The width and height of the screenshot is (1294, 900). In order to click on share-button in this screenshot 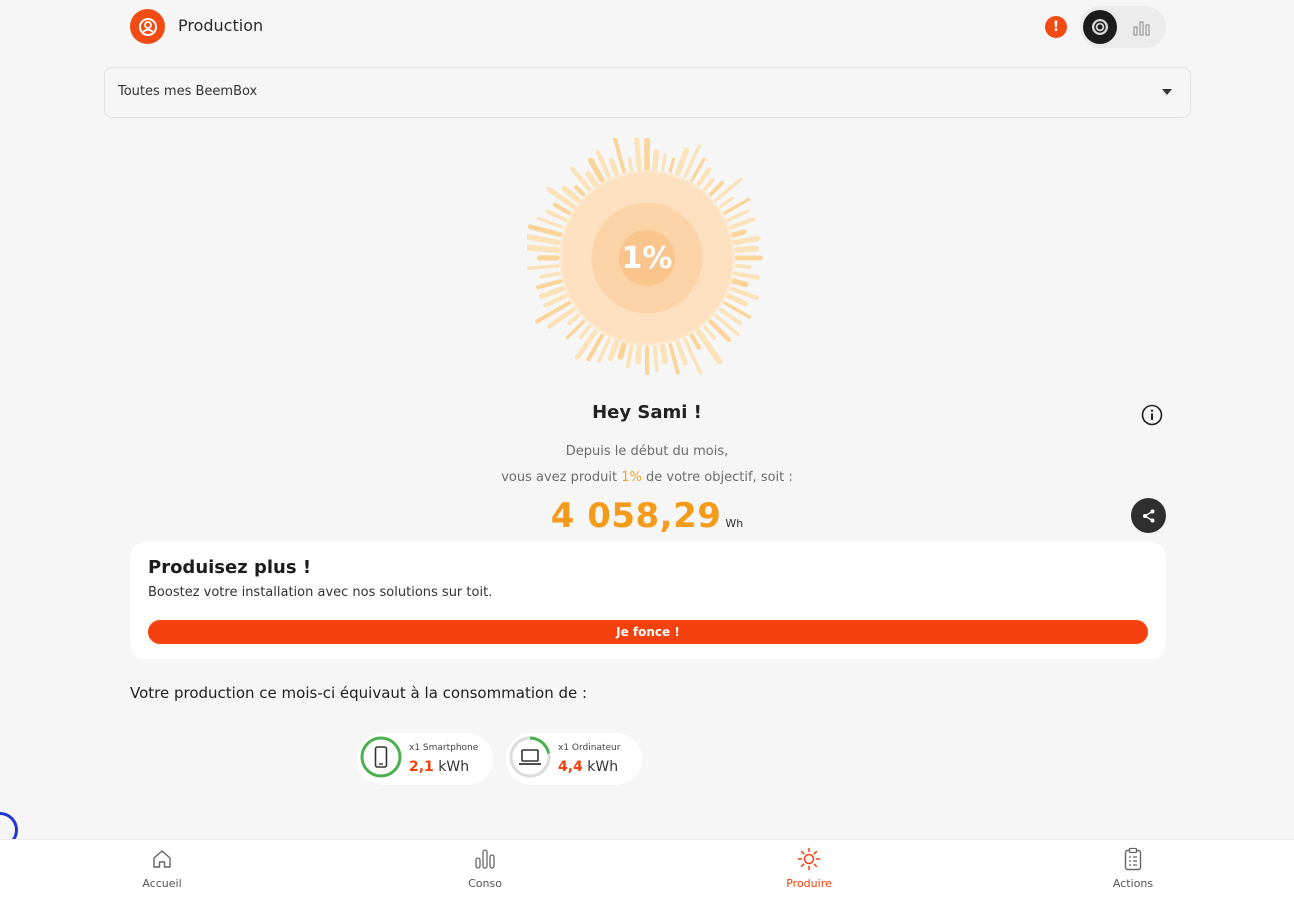, I will do `click(1148, 515)`.